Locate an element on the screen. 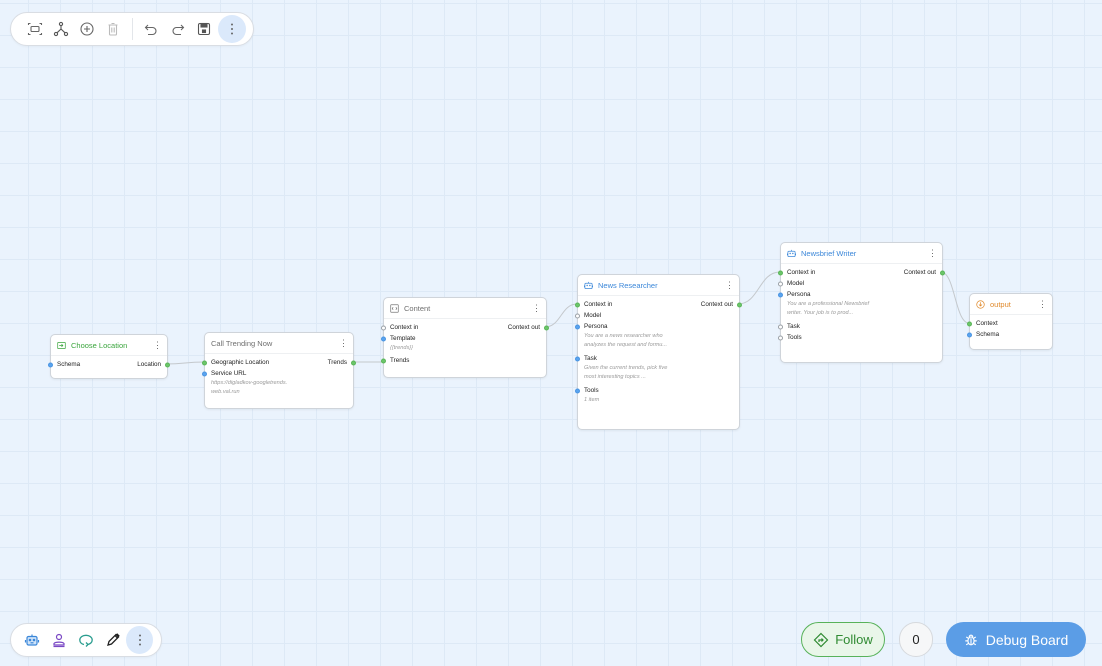  pen-tool-button is located at coordinates (112, 640).